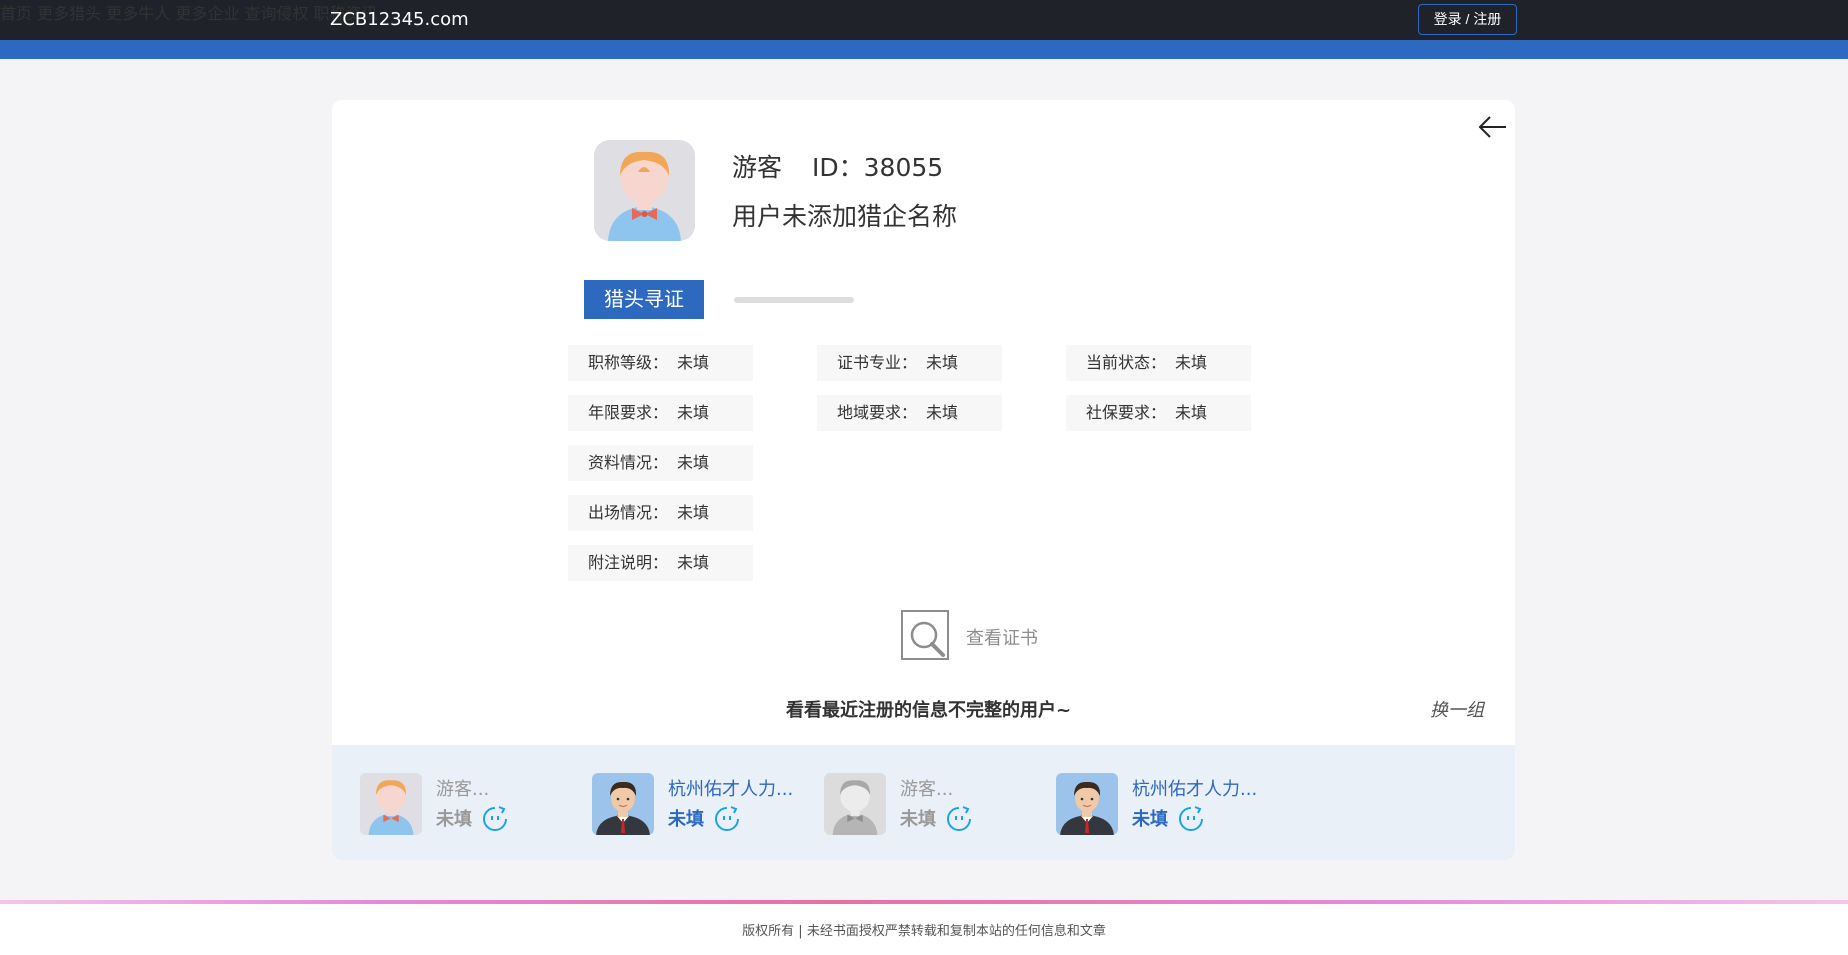 The image size is (1848, 955). What do you see at coordinates (845, 216) in the screenshot?
I see `profile-company: 用户未添加猎企名称` at bounding box center [845, 216].